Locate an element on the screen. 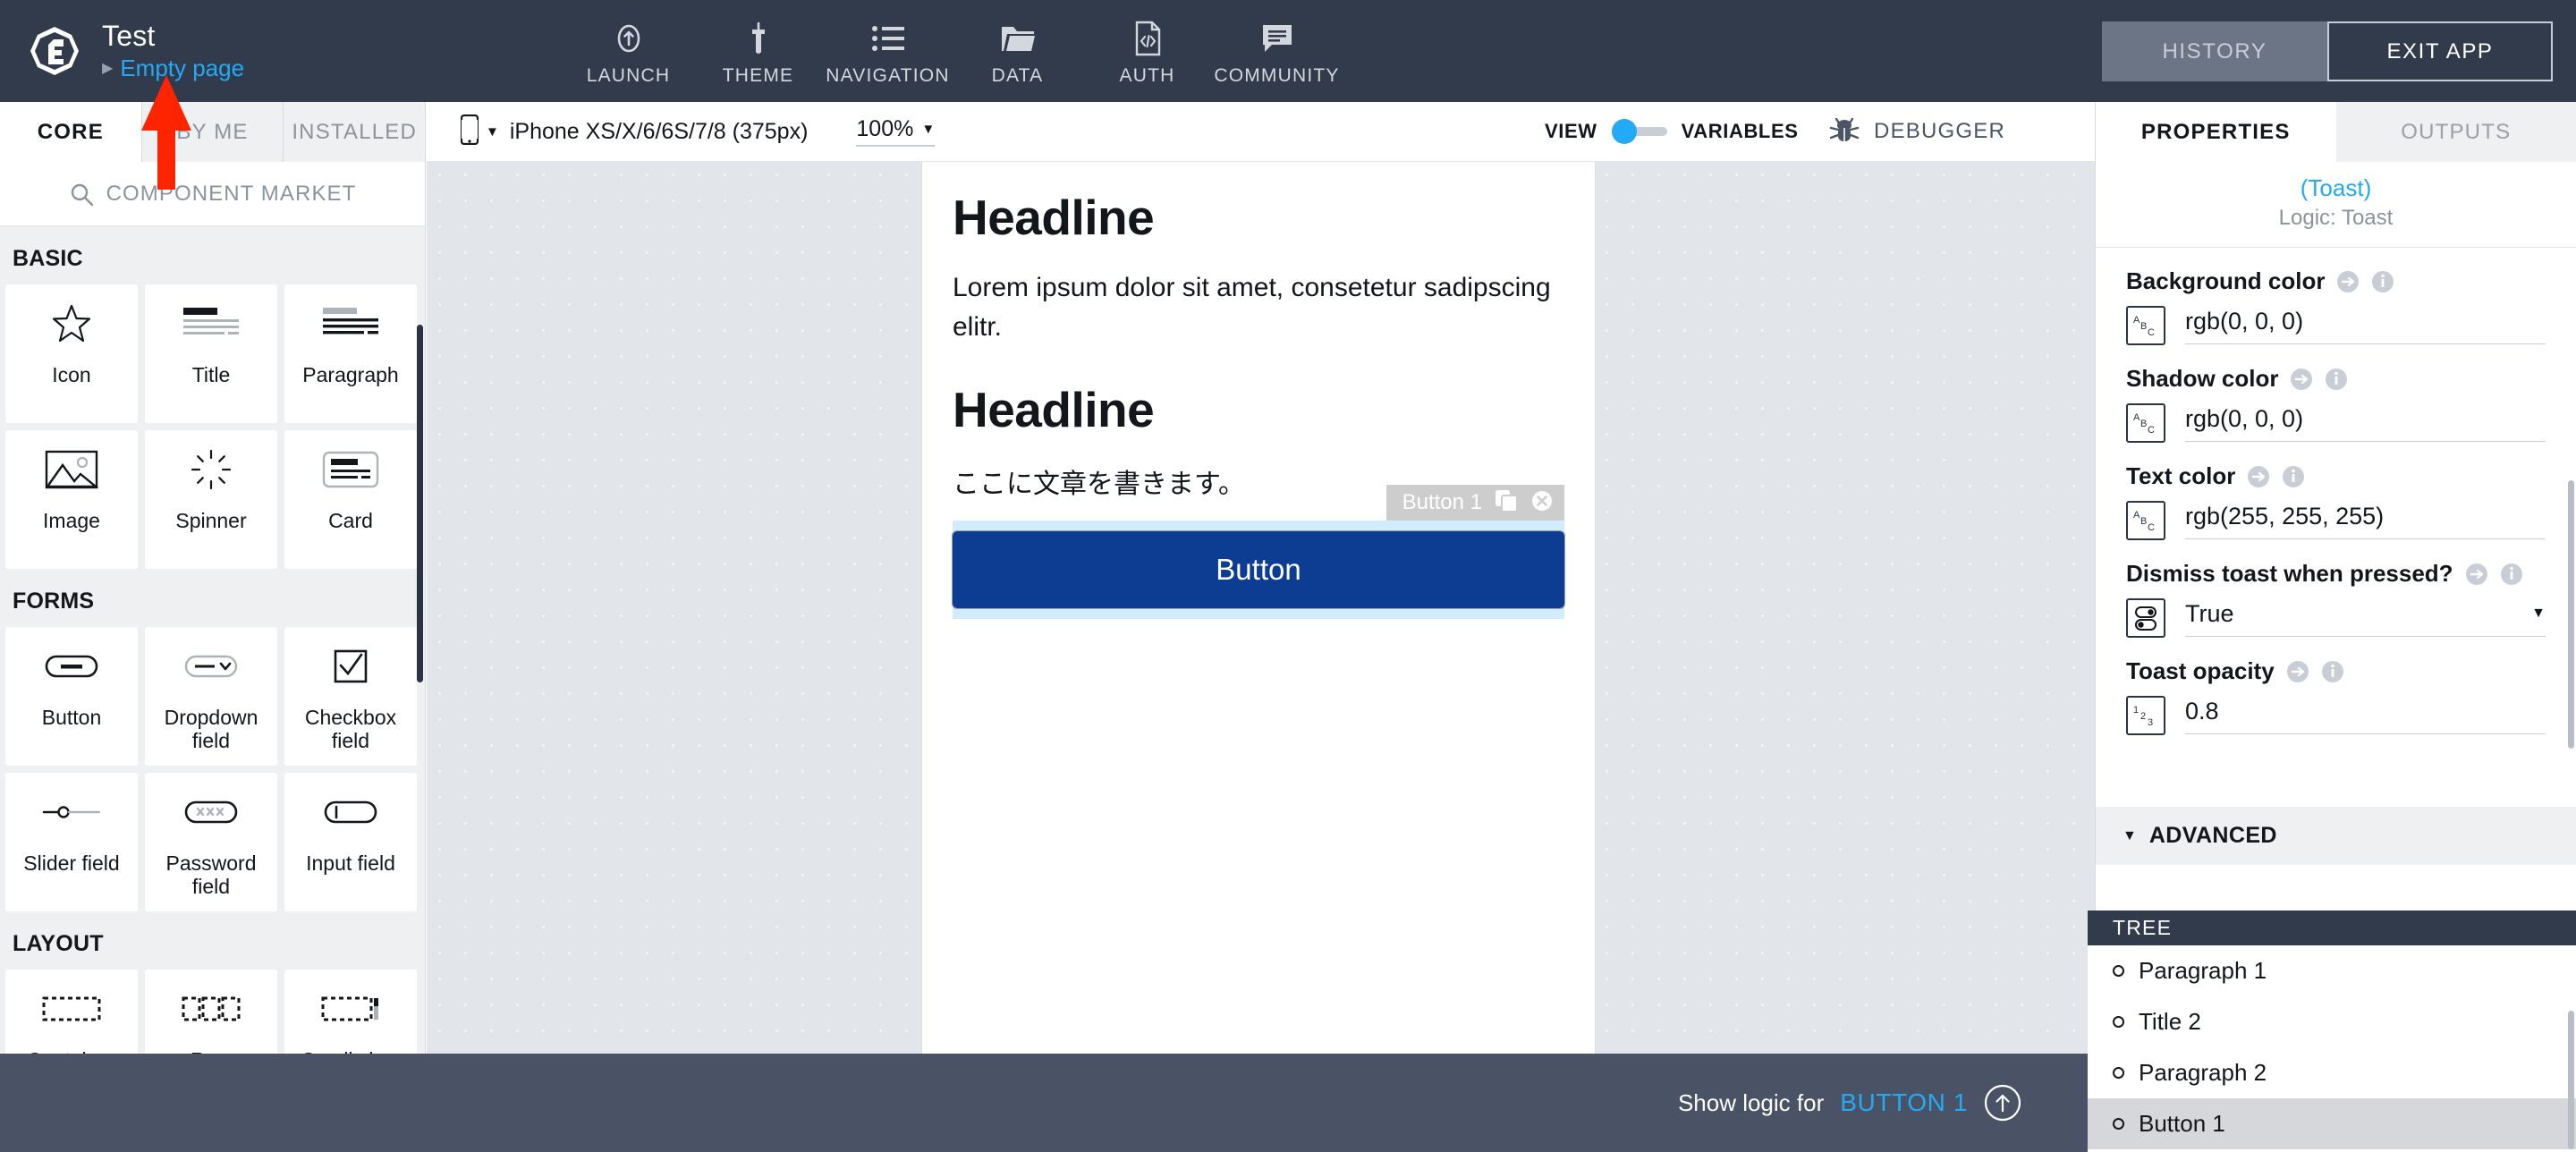  component-grid-layout: Container Row is located at coordinates (212, 1012).